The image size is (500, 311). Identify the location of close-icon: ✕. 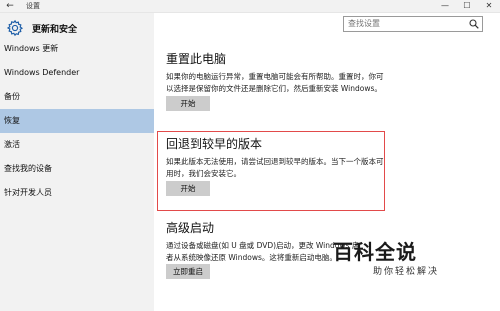
(489, 6).